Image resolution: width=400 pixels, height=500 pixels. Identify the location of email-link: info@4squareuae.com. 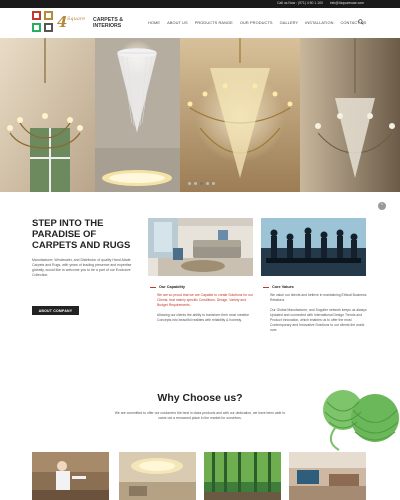
(347, 3).